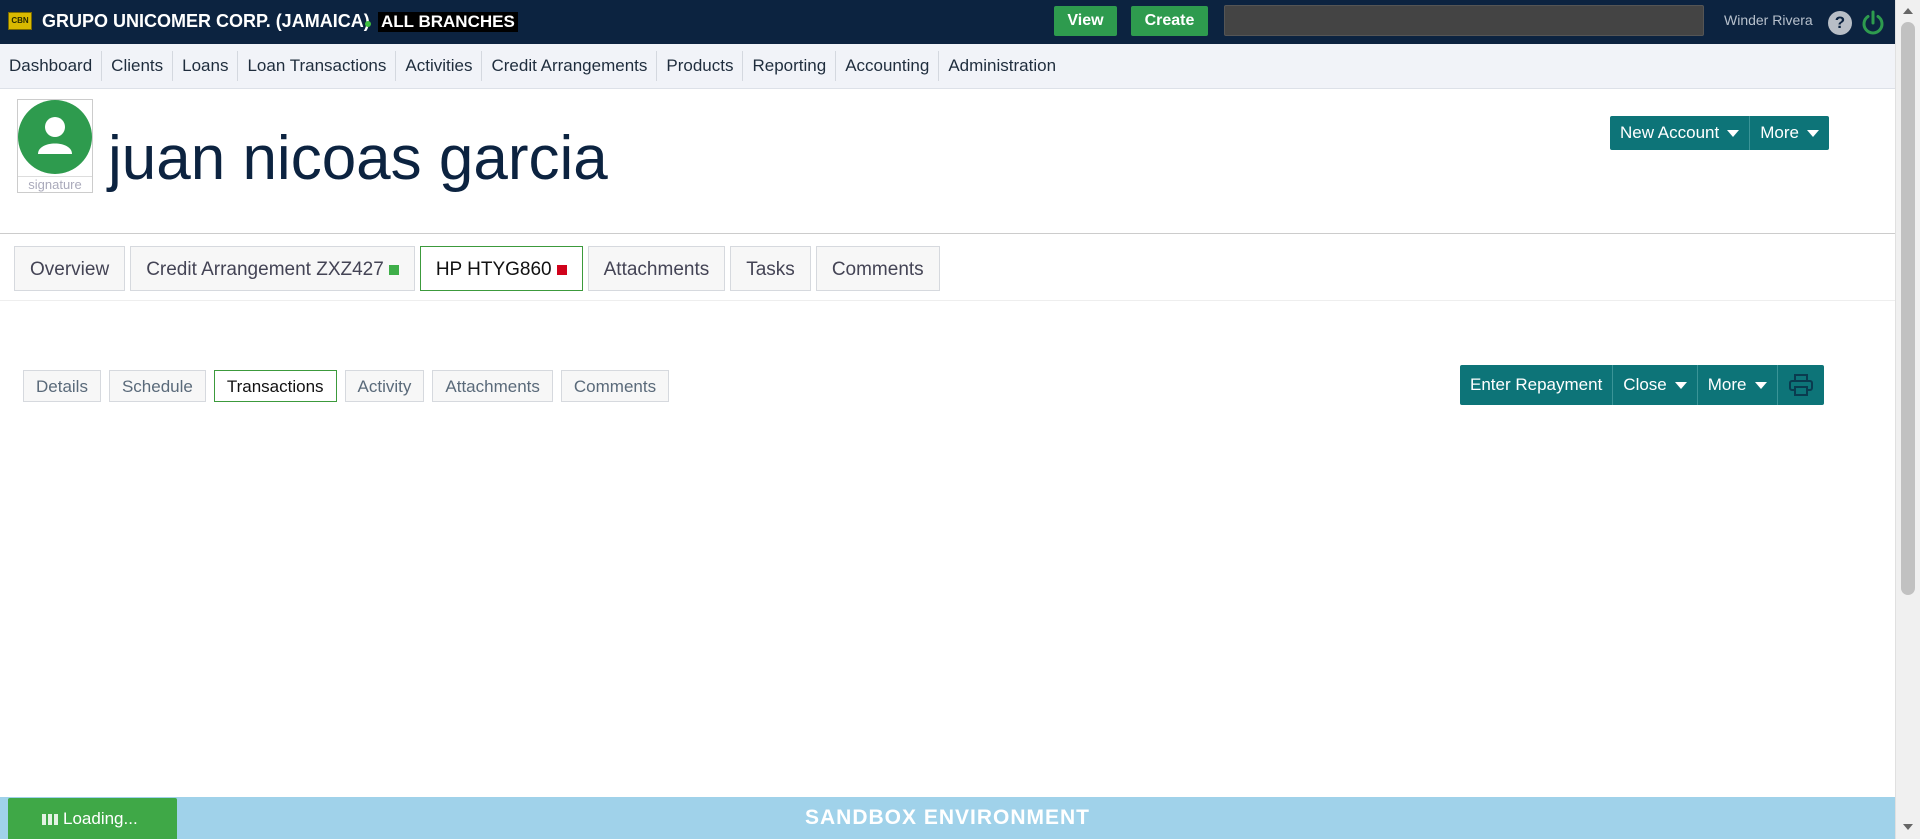  What do you see at coordinates (1002, 66) in the screenshot?
I see `nav-item-administration: Administration` at bounding box center [1002, 66].